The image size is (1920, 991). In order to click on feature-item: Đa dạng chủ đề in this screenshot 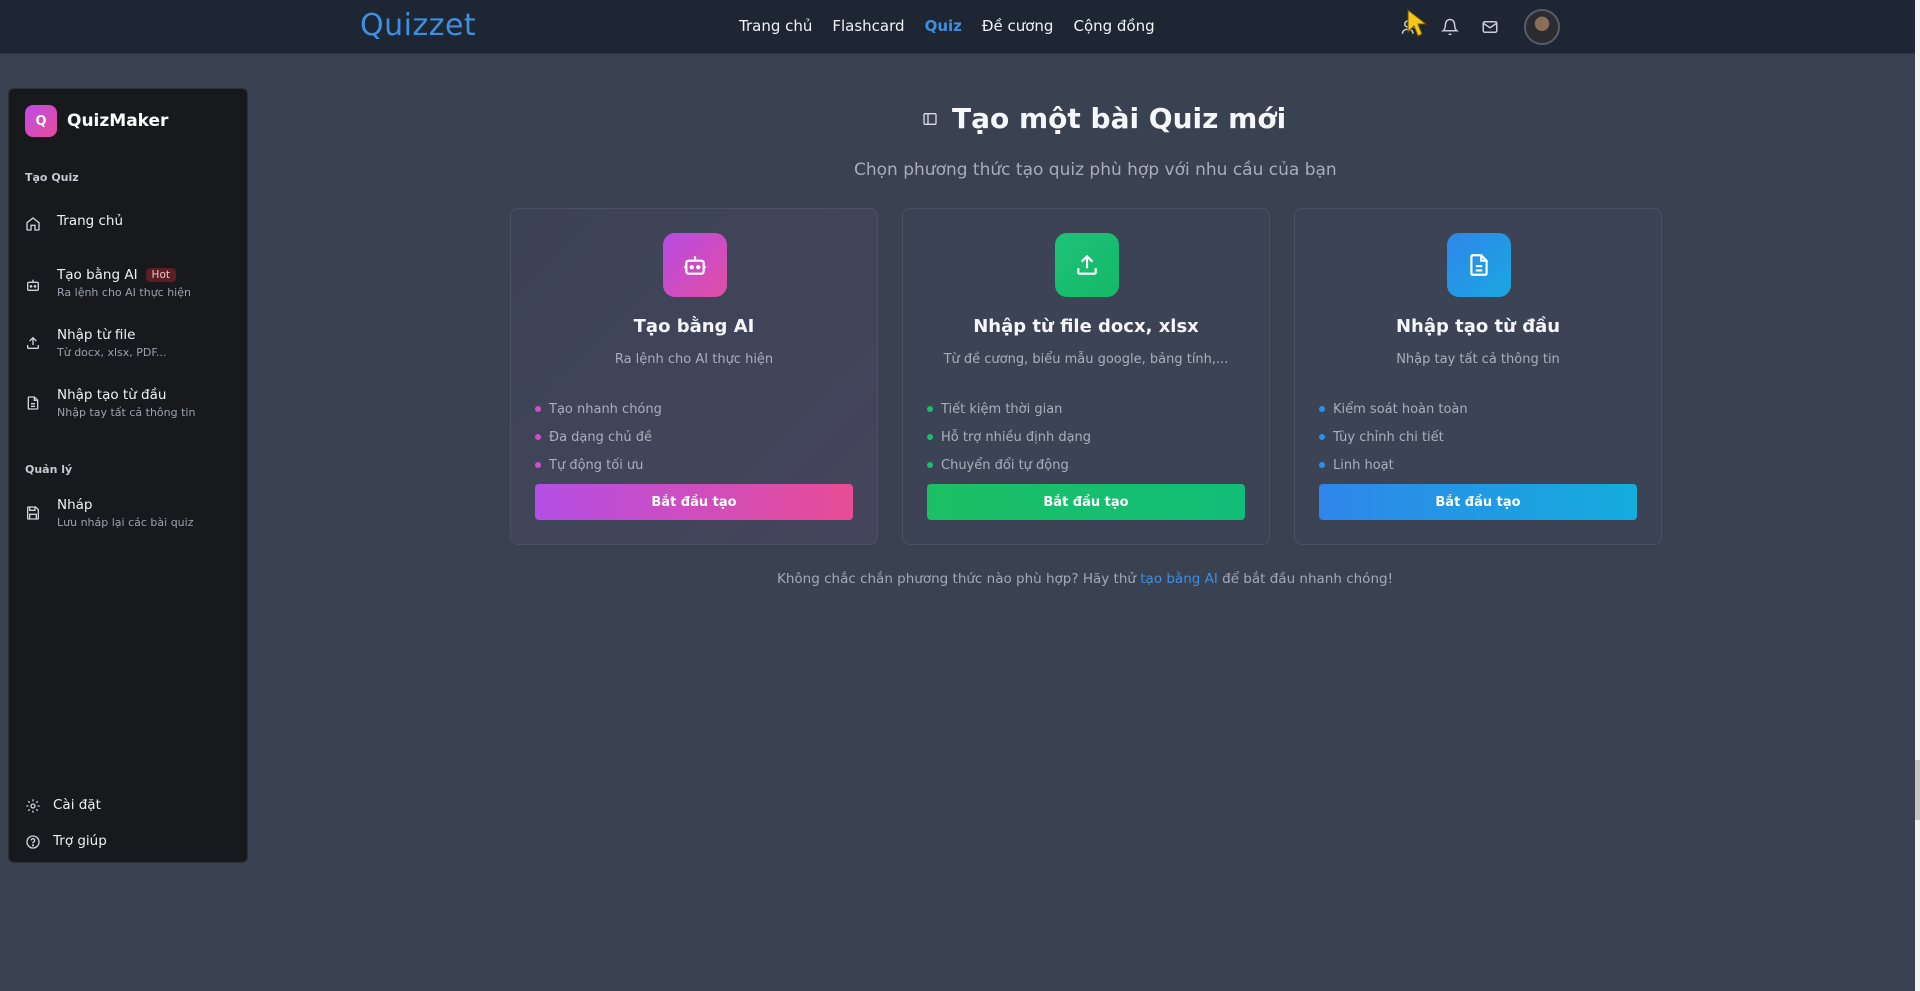, I will do `click(598, 437)`.